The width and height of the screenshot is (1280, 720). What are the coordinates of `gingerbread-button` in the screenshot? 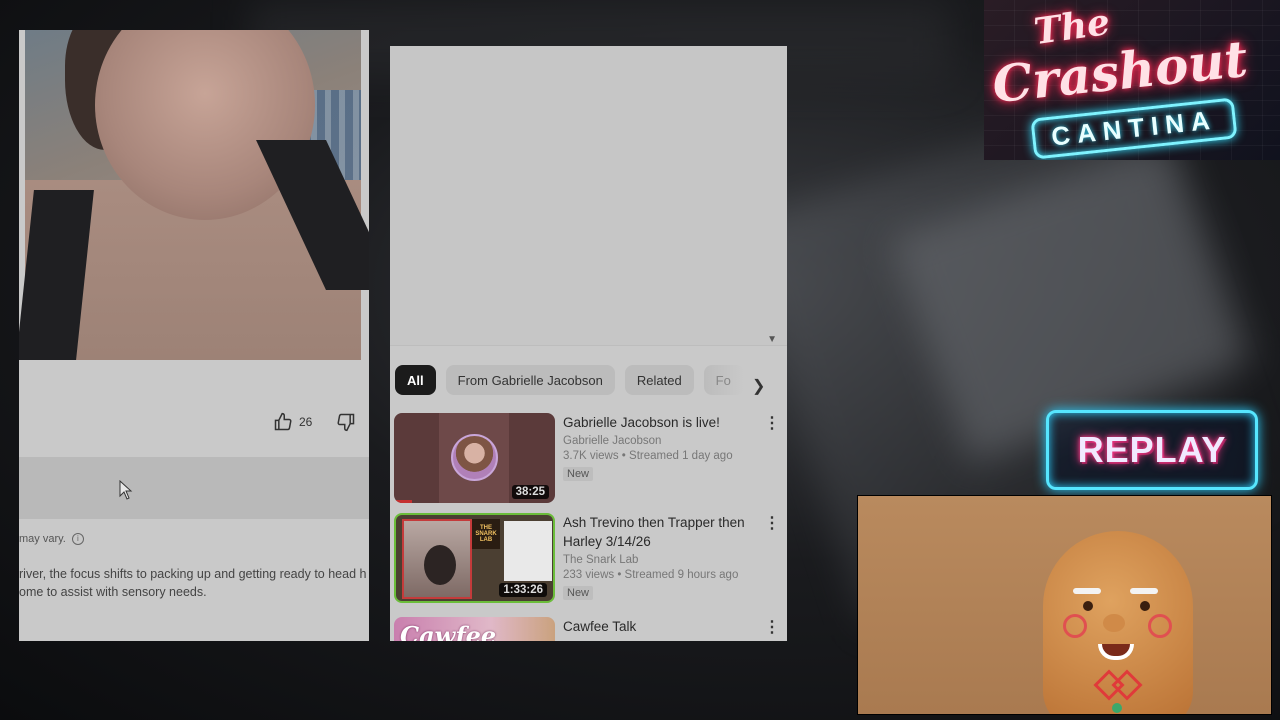 It's located at (1117, 708).